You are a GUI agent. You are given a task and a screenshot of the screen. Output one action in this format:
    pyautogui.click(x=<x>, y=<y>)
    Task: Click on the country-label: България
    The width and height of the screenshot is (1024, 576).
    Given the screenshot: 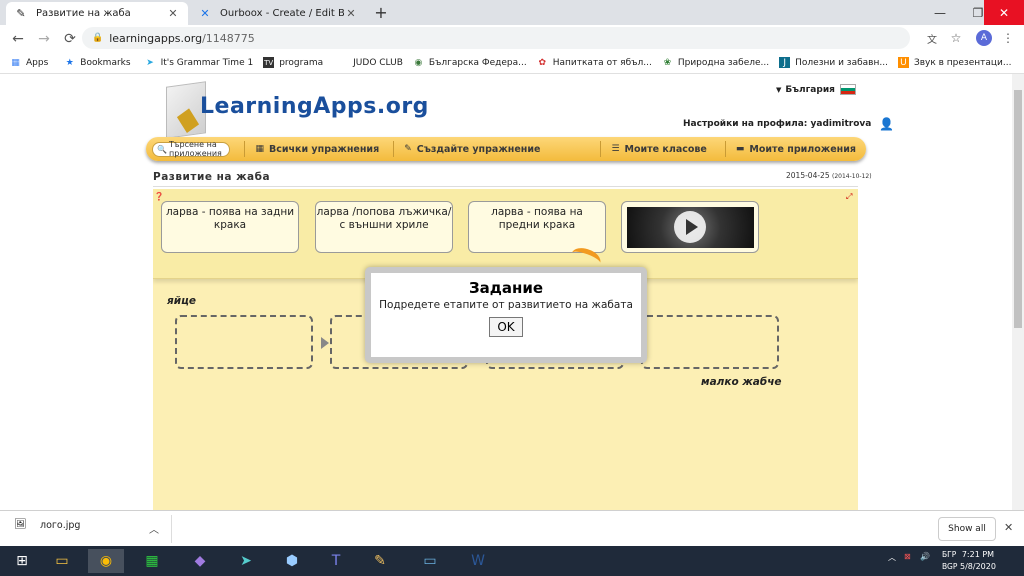 What is the action you would take?
    pyautogui.click(x=810, y=89)
    